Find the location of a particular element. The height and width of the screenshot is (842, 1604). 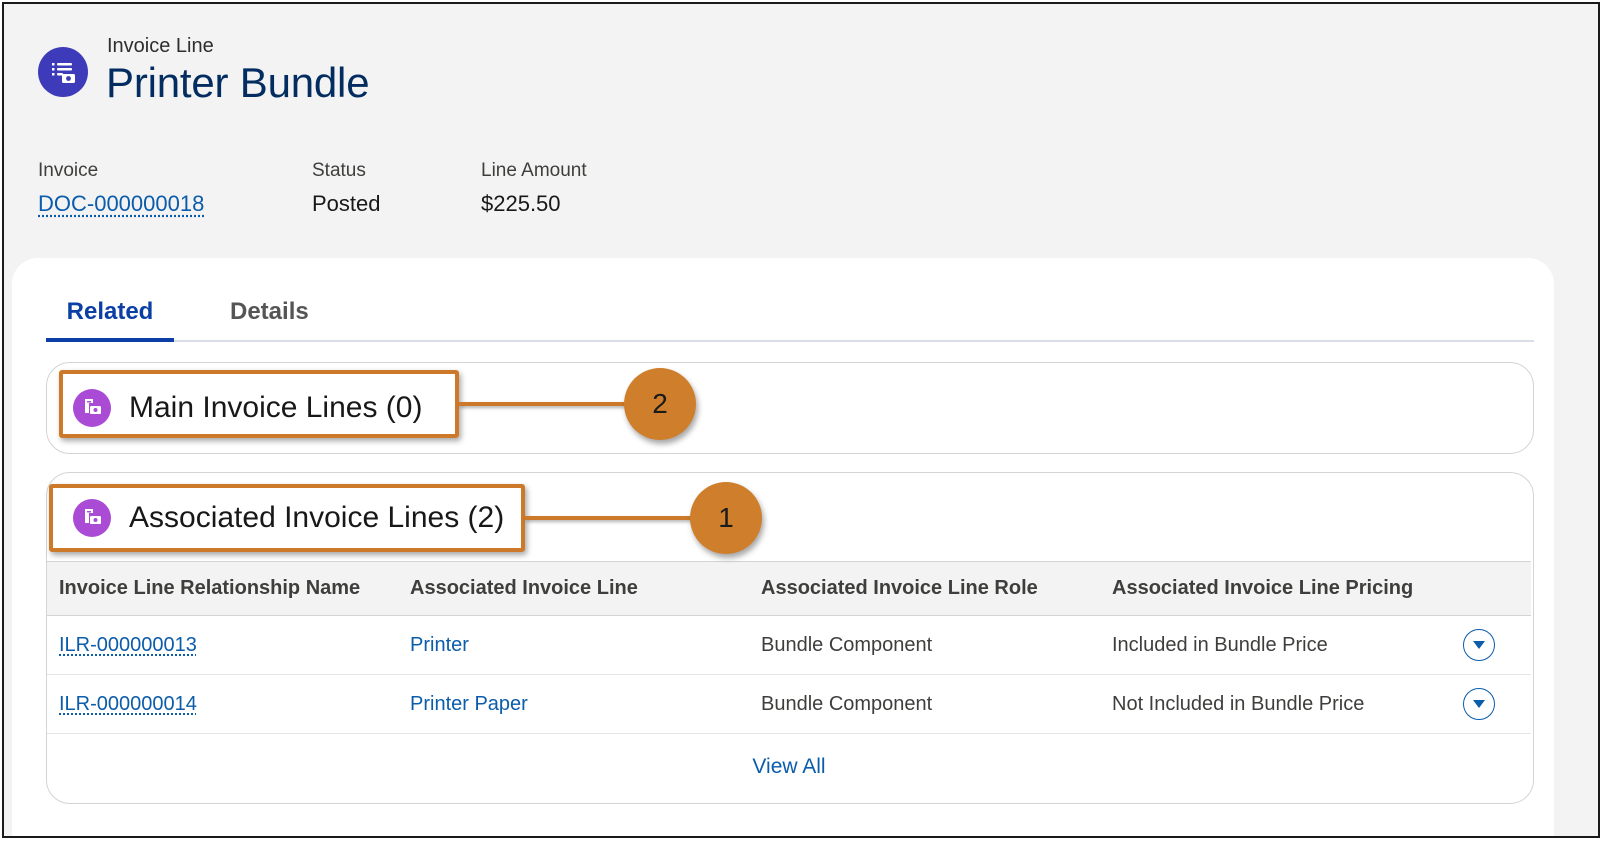

list-document-icon is located at coordinates (63, 73).